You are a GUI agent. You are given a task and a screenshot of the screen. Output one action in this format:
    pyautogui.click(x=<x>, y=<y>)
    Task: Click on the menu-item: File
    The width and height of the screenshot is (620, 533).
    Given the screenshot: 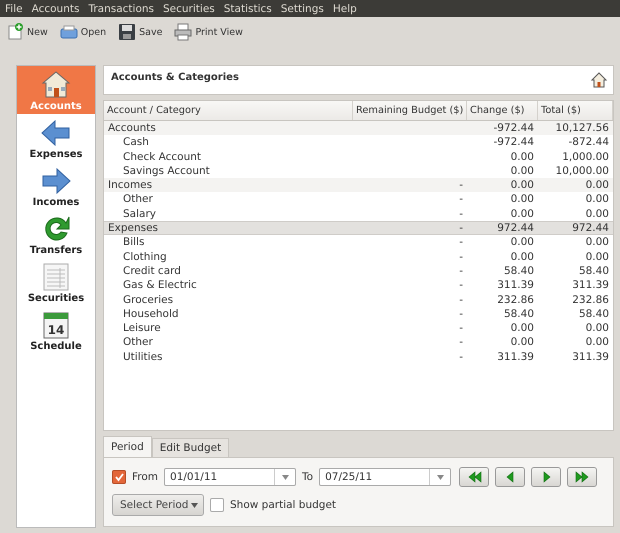 What is the action you would take?
    pyautogui.click(x=14, y=9)
    